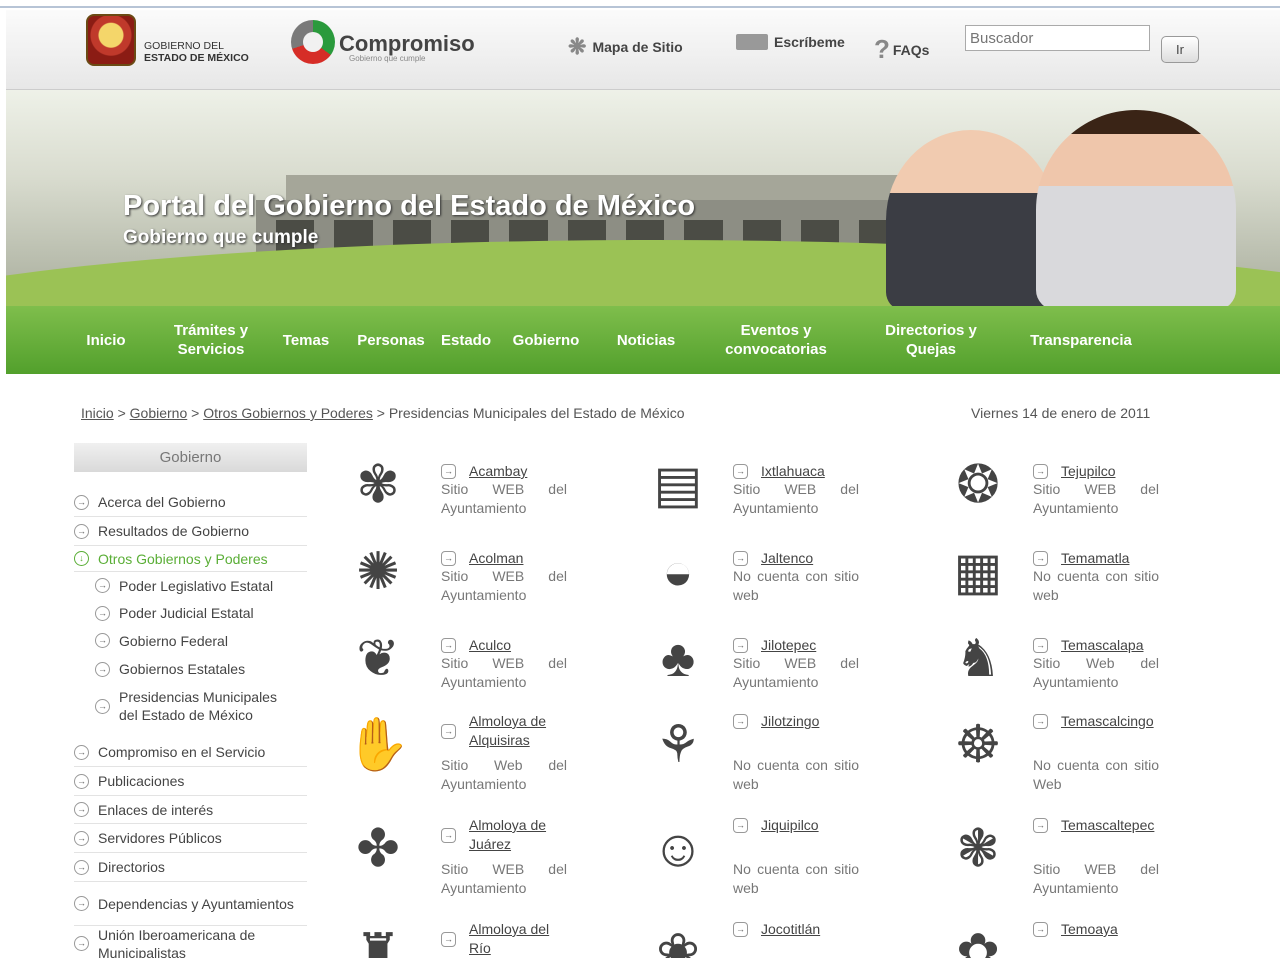 This screenshot has width=1280, height=958. What do you see at coordinates (790, 929) in the screenshot?
I see `municipality-link: Jocotitlán` at bounding box center [790, 929].